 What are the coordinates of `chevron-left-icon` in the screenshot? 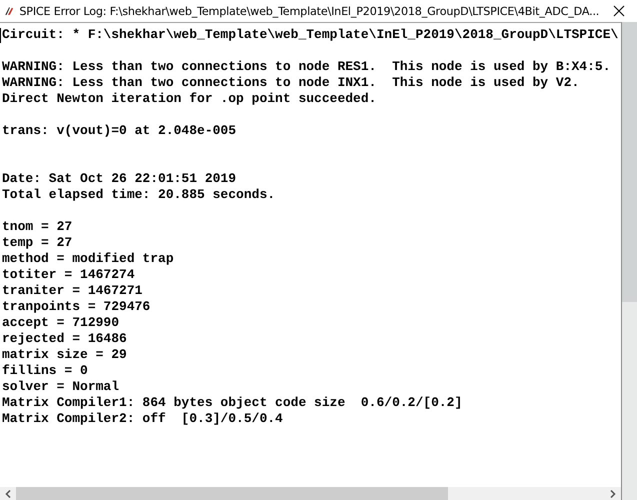 It's located at (8, 494).